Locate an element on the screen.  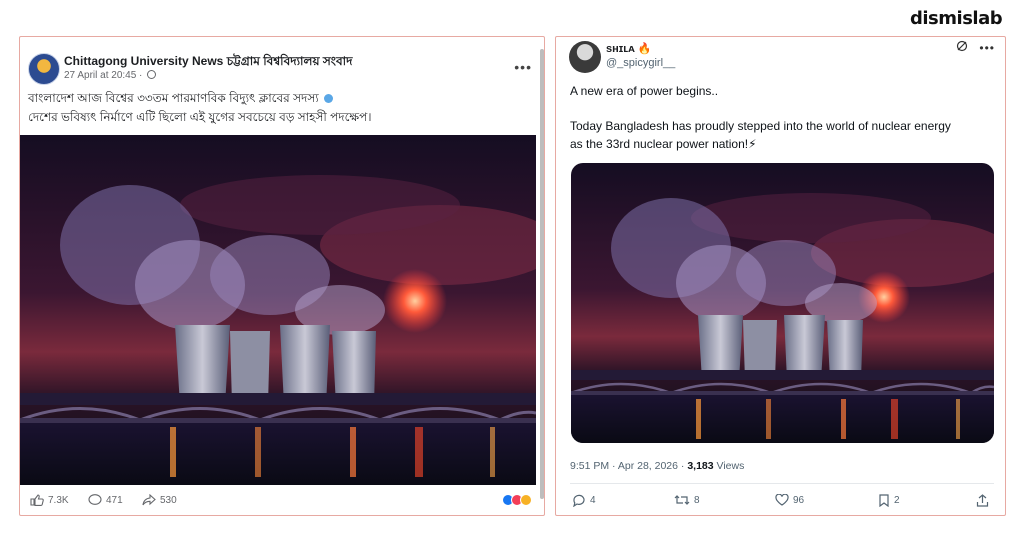
scrollbar is located at coordinates (542, 274).